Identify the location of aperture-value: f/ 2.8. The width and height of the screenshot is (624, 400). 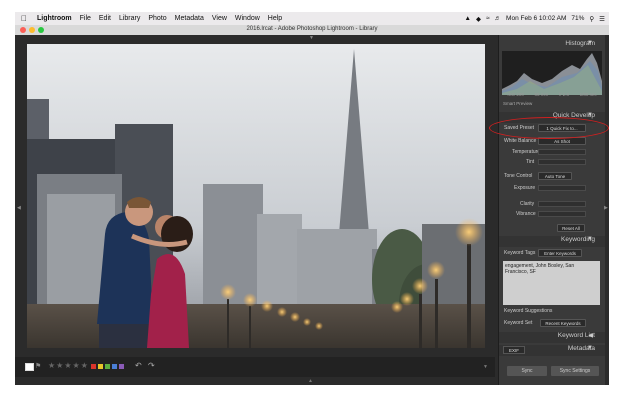
(563, 94).